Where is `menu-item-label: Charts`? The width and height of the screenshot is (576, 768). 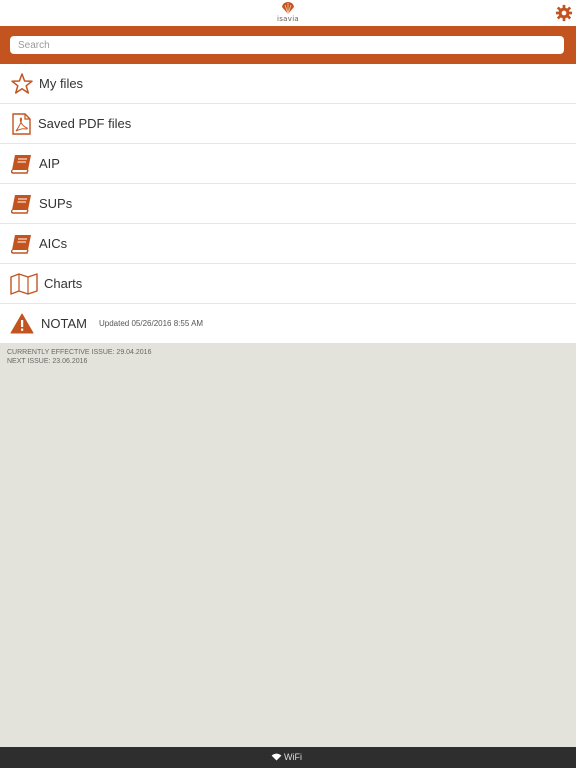 menu-item-label: Charts is located at coordinates (63, 283).